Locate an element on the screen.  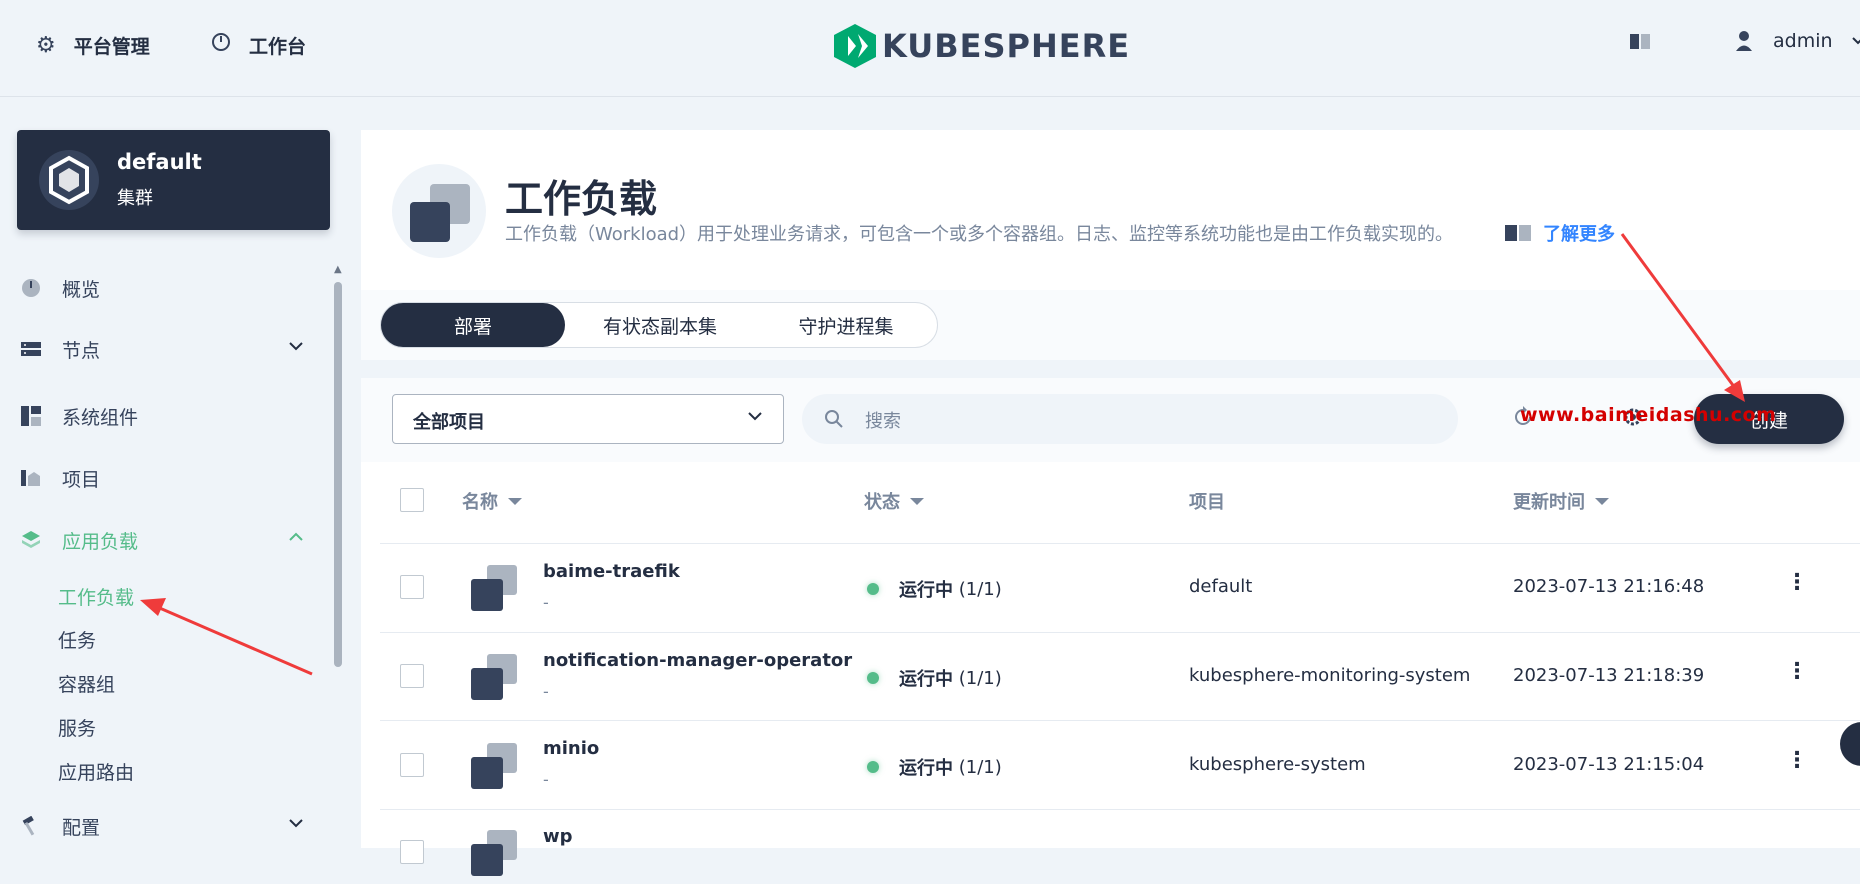
sidebar-item-app-workloads: 应用负载 is located at coordinates (165, 540).